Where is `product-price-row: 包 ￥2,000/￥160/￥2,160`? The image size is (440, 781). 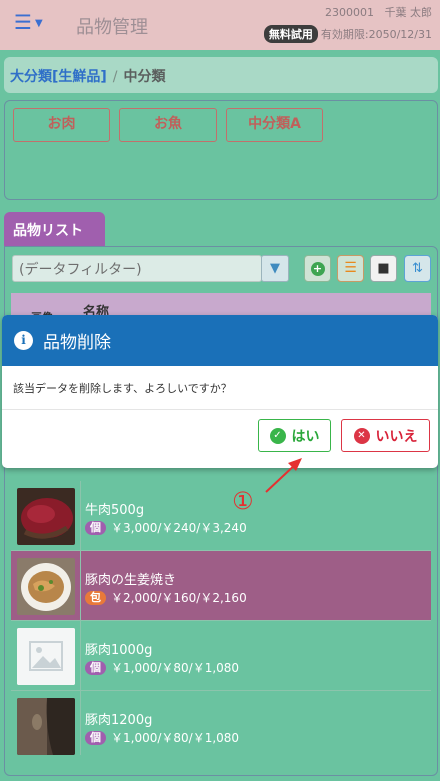
product-price-row: 包 ￥2,000/￥160/￥2,160 is located at coordinates (166, 597).